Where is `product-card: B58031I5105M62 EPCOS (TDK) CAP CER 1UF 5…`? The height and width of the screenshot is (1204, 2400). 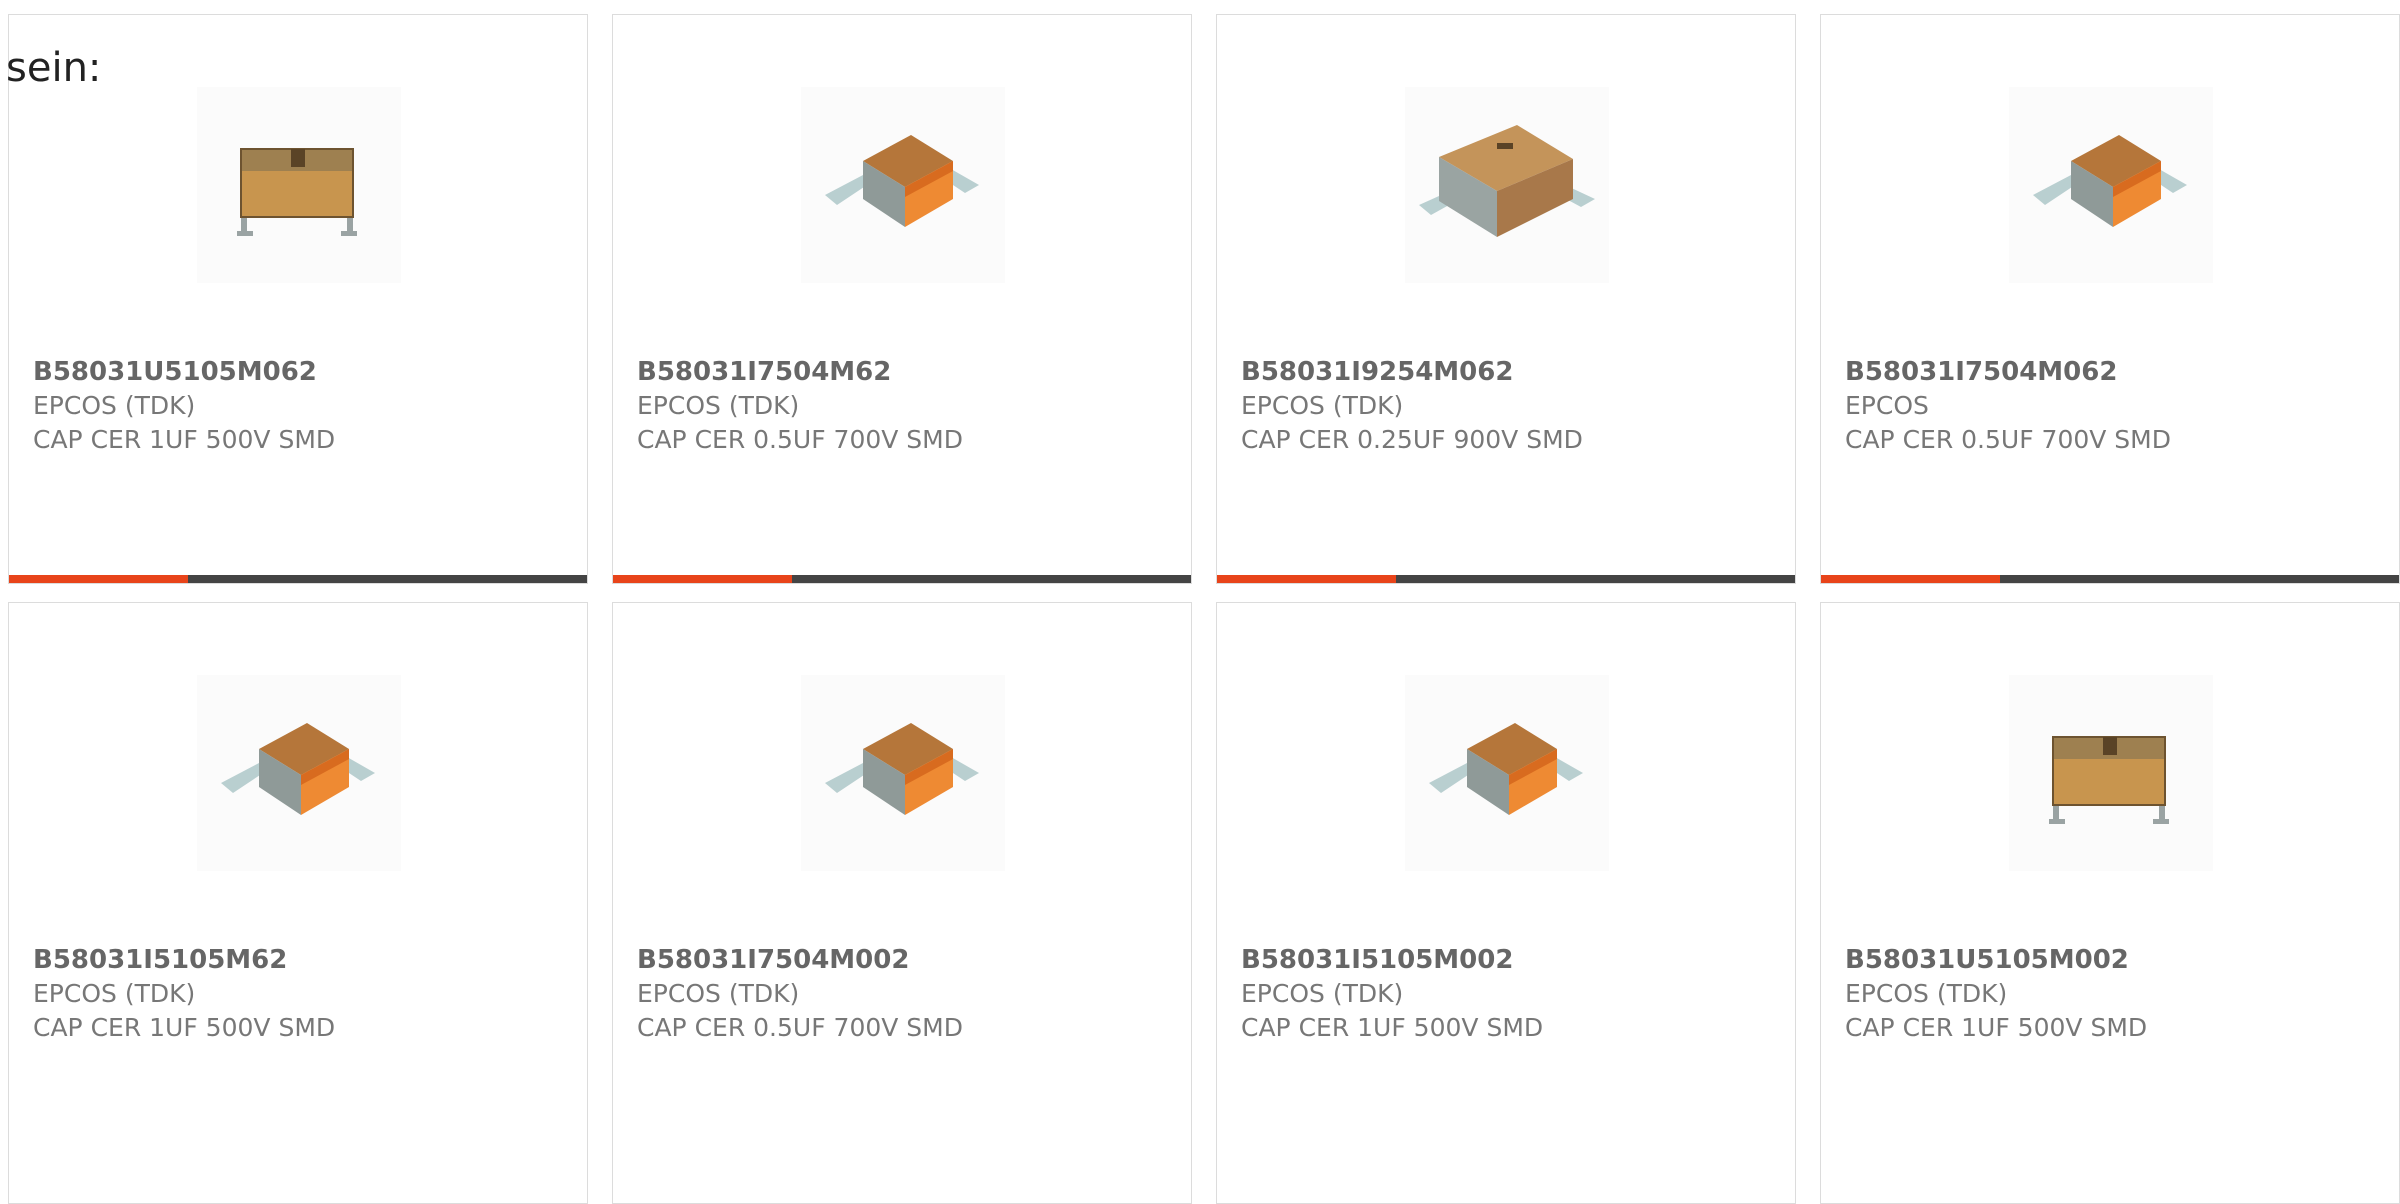 product-card: B58031I5105M62 EPCOS (TDK) CAP CER 1UF 5… is located at coordinates (298, 903).